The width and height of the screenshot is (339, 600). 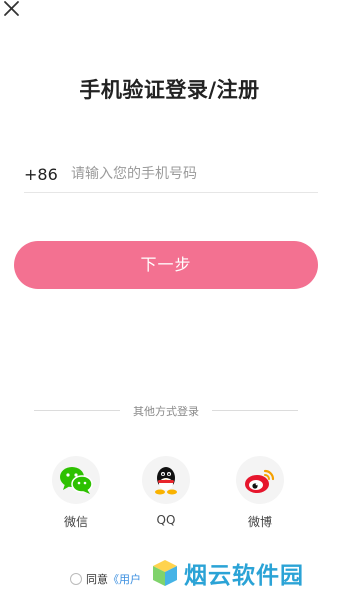 I want to click on page-title: 手机验证登录/注册, so click(x=169, y=90).